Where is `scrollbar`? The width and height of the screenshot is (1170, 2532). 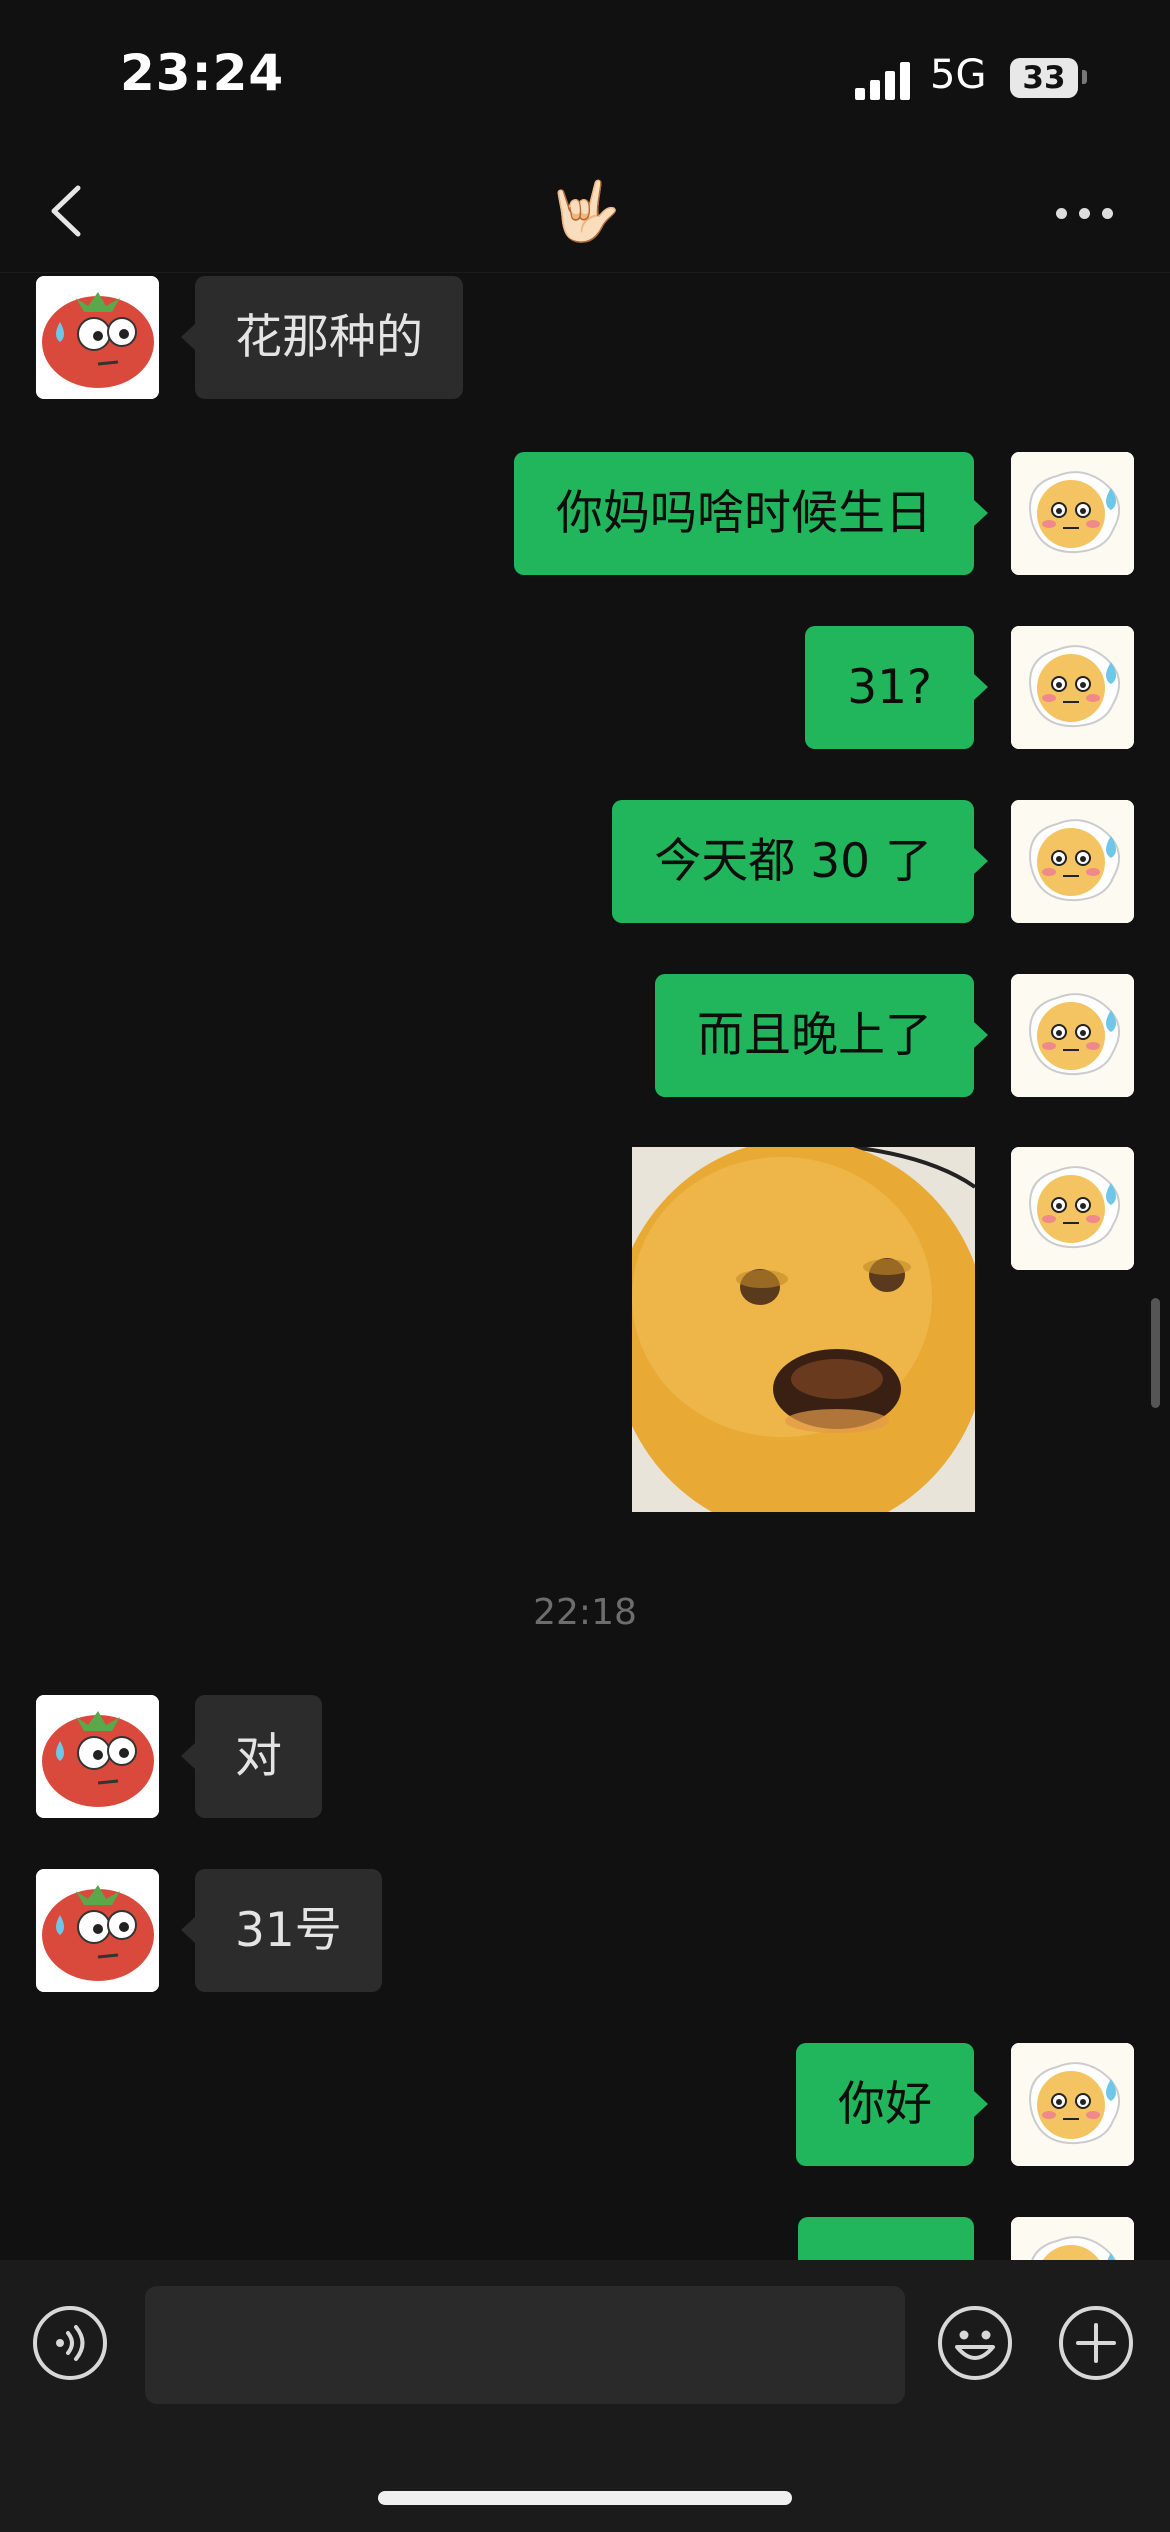 scrollbar is located at coordinates (1155, 1353).